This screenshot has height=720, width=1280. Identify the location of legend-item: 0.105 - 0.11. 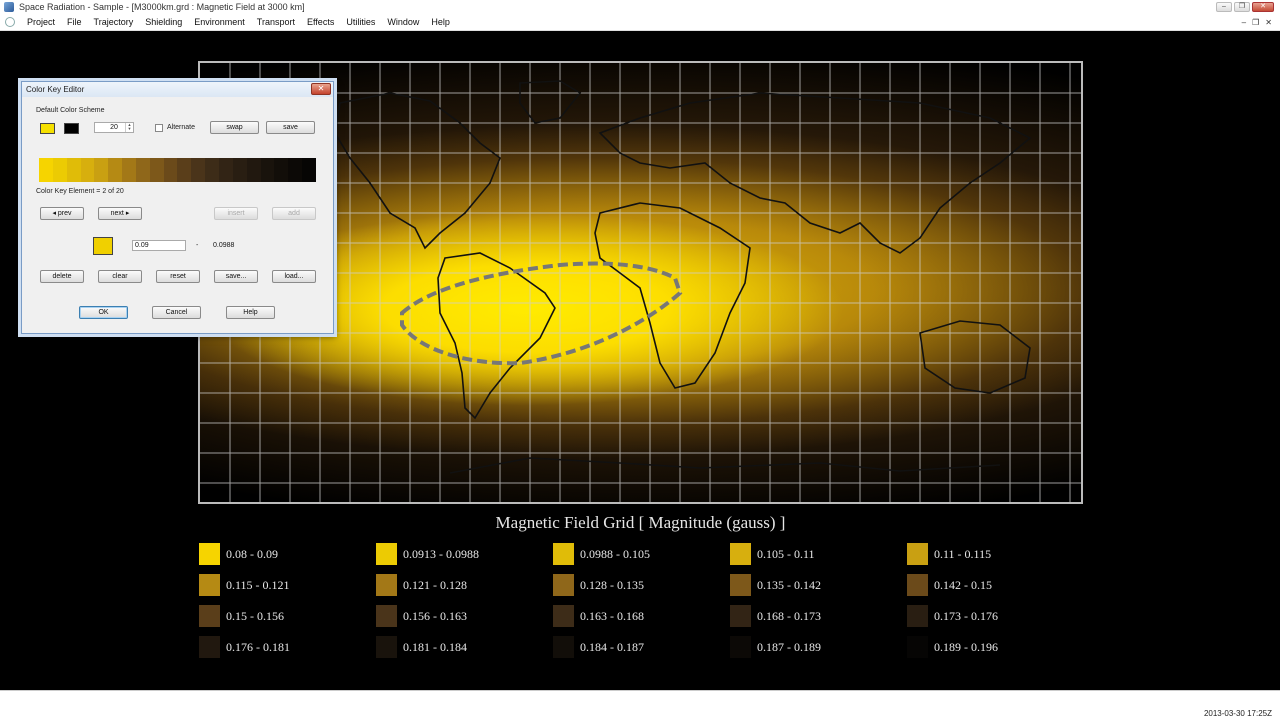
(818, 554).